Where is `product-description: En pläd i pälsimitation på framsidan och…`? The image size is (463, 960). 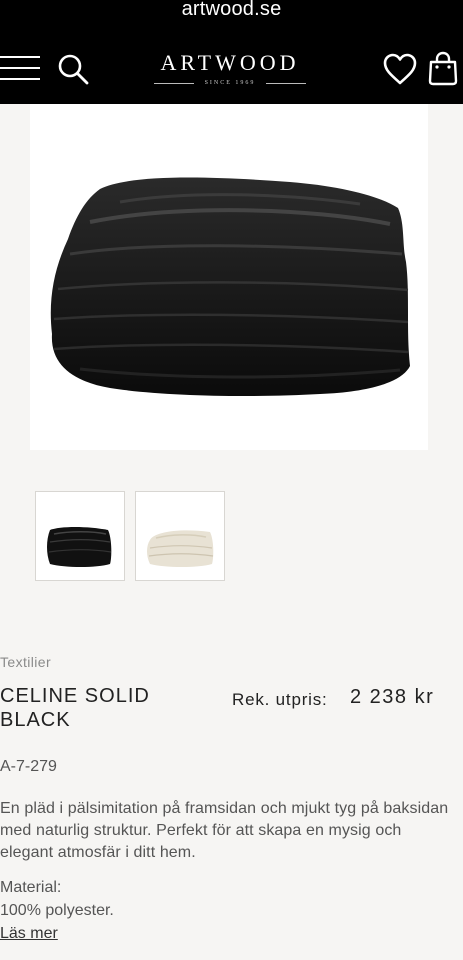 product-description: En pläd i pälsimitation på framsidan och… is located at coordinates (224, 830).